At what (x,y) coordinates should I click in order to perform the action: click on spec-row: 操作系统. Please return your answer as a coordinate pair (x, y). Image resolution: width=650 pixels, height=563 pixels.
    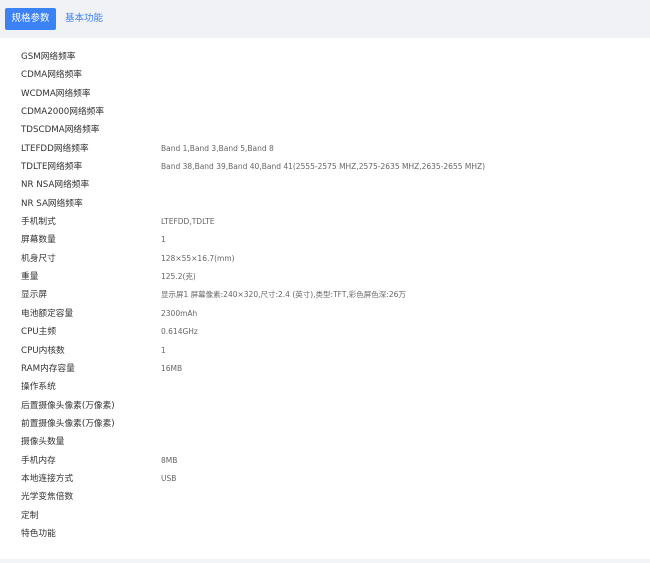
    Looking at the image, I should click on (321, 387).